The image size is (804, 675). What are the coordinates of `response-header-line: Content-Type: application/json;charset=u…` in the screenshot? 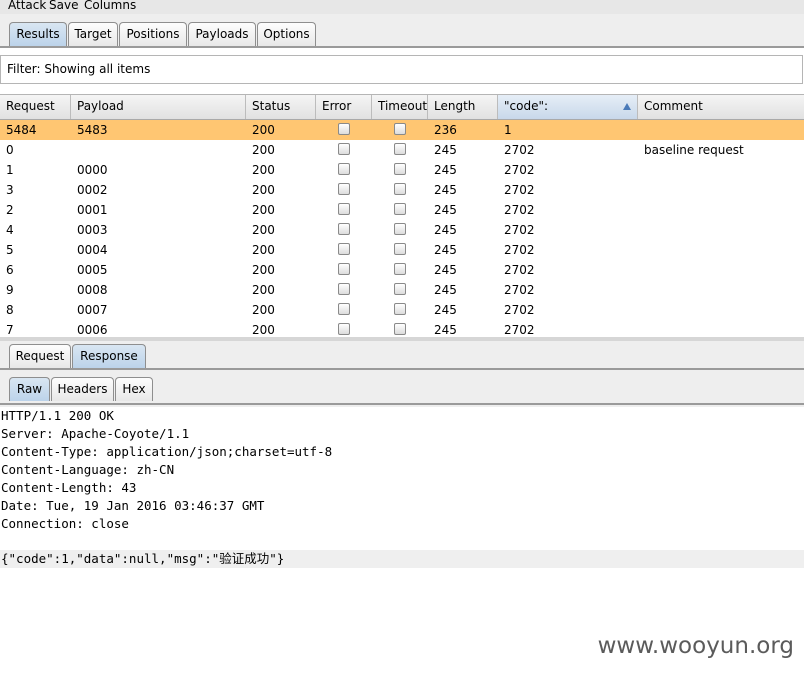 It's located at (167, 451).